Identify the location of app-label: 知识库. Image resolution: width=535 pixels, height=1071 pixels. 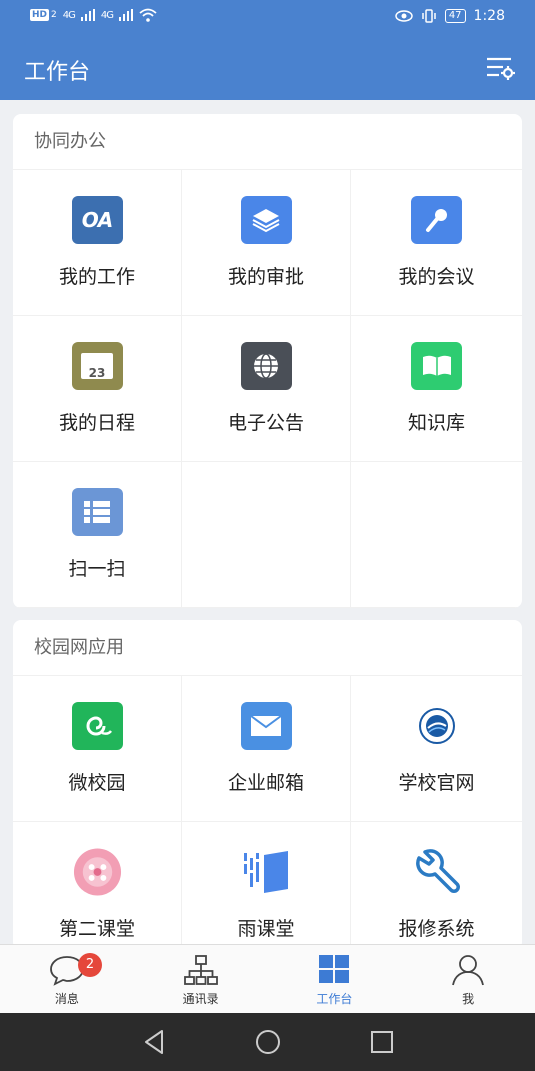
(436, 423).